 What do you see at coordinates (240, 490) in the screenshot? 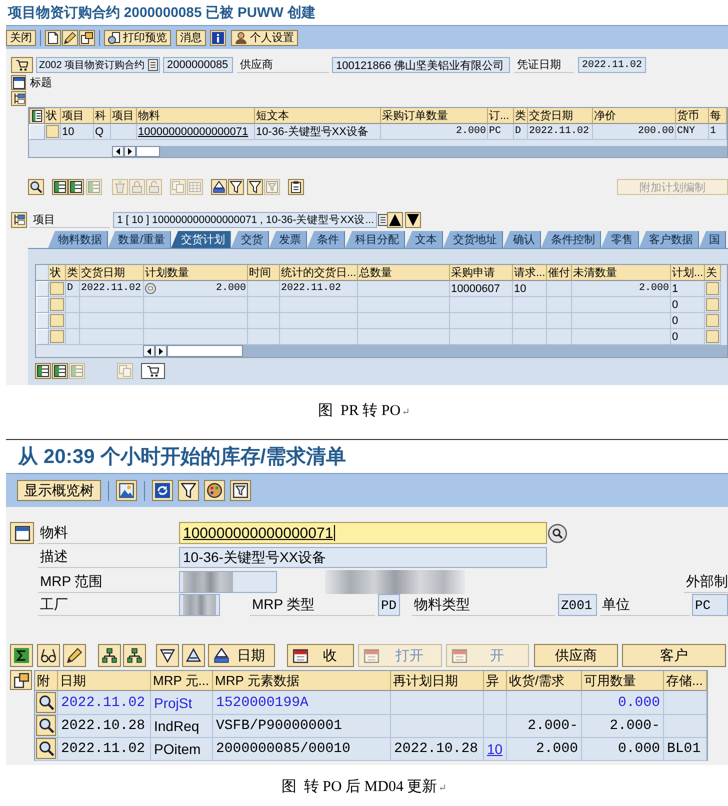
I see `filter-box-button` at bounding box center [240, 490].